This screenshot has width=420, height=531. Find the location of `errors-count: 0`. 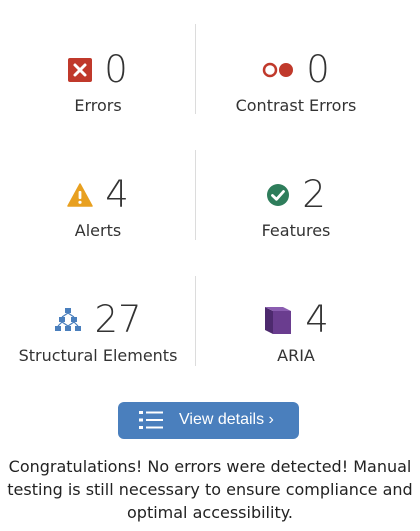

errors-count: 0 is located at coordinates (116, 69).